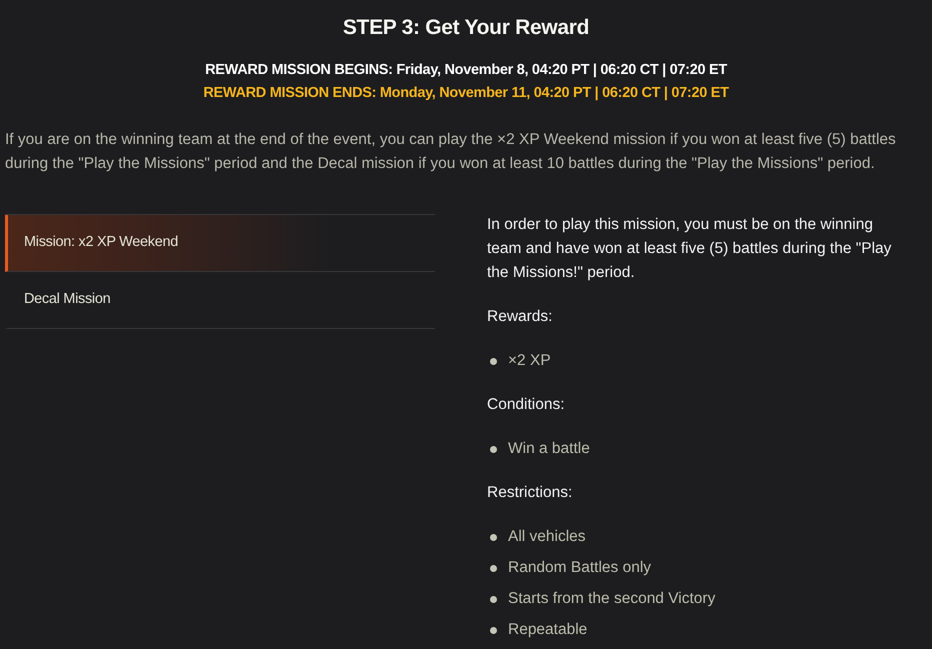 This screenshot has height=649, width=932. Describe the element at coordinates (466, 28) in the screenshot. I see `page-title: STEP 3: Get Your Reward` at that location.